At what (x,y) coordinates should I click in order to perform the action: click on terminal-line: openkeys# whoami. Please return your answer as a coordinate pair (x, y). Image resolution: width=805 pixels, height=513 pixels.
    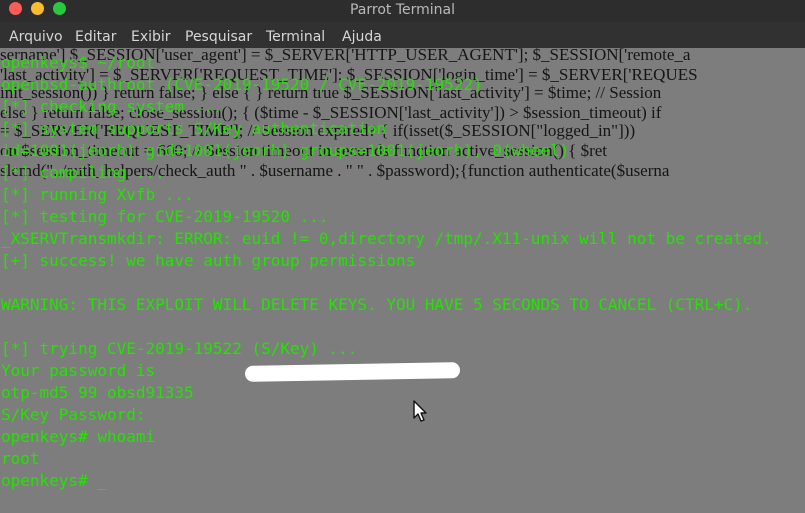
    Looking at the image, I should click on (78, 436).